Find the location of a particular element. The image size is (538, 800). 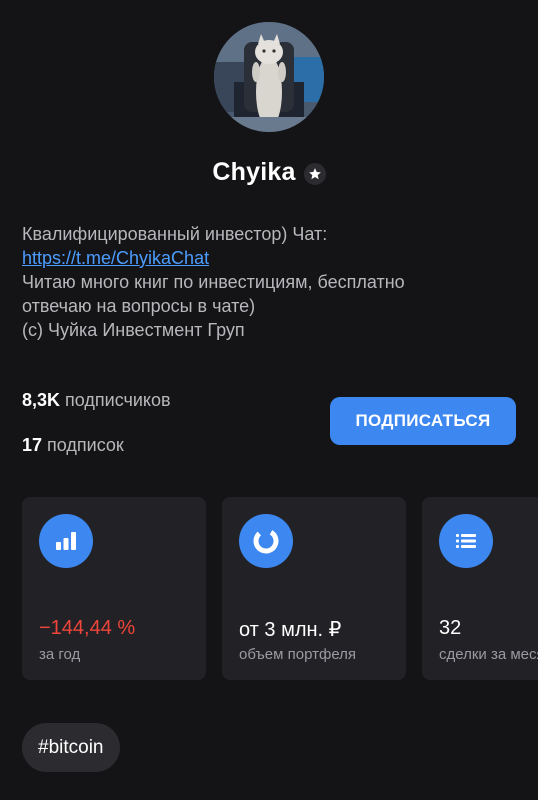

monthly-trades-card: 32 сделки за месяц is located at coordinates (480, 588).